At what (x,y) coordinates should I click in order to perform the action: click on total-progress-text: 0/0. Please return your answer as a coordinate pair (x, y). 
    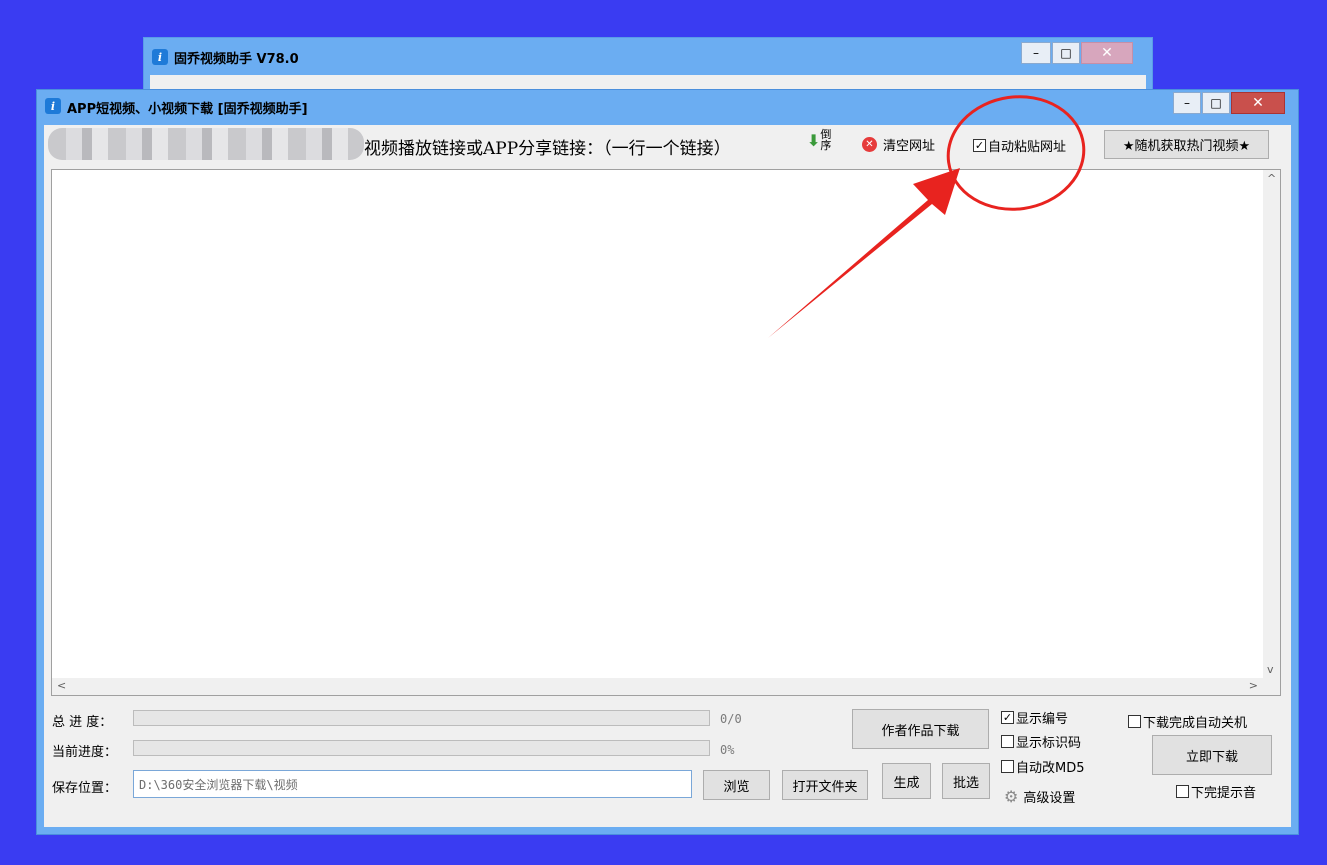
    Looking at the image, I should click on (731, 719).